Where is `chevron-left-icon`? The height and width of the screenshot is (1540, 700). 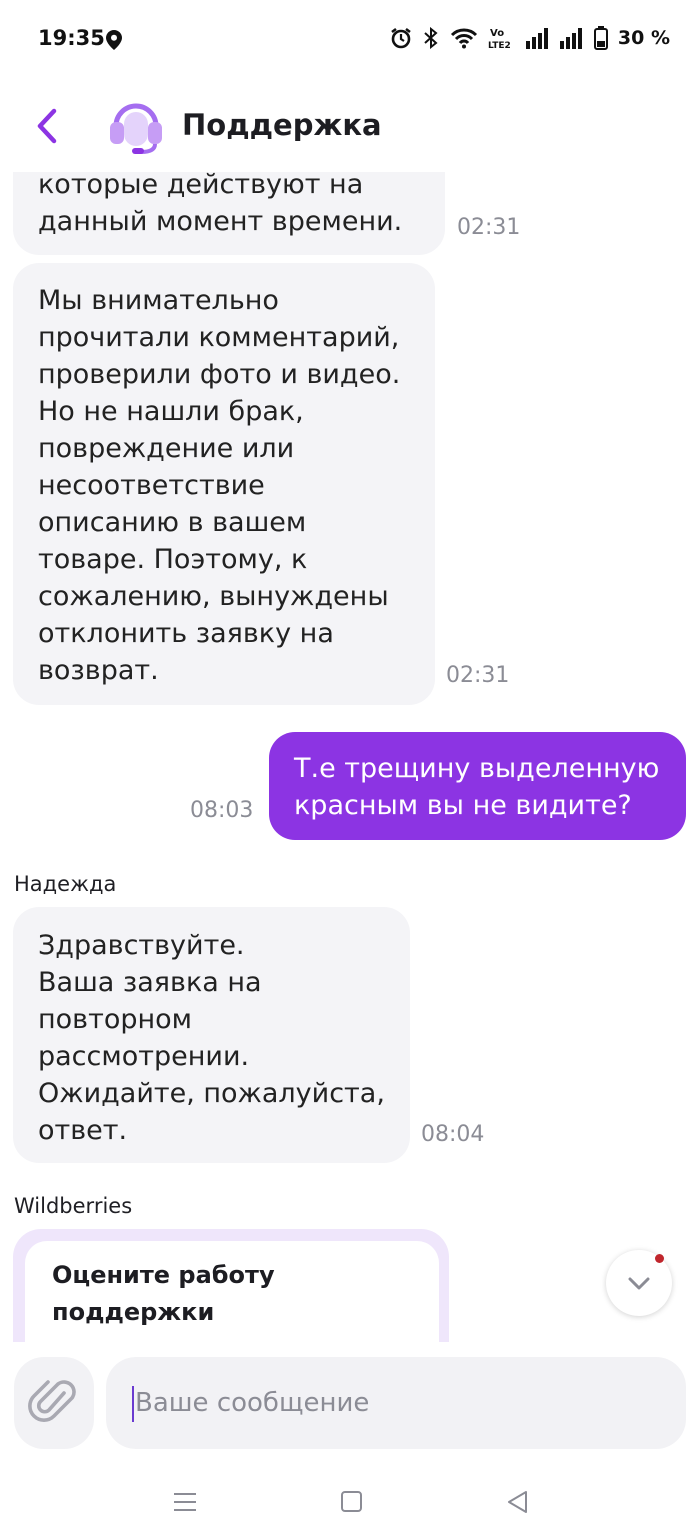 chevron-left-icon is located at coordinates (48, 126).